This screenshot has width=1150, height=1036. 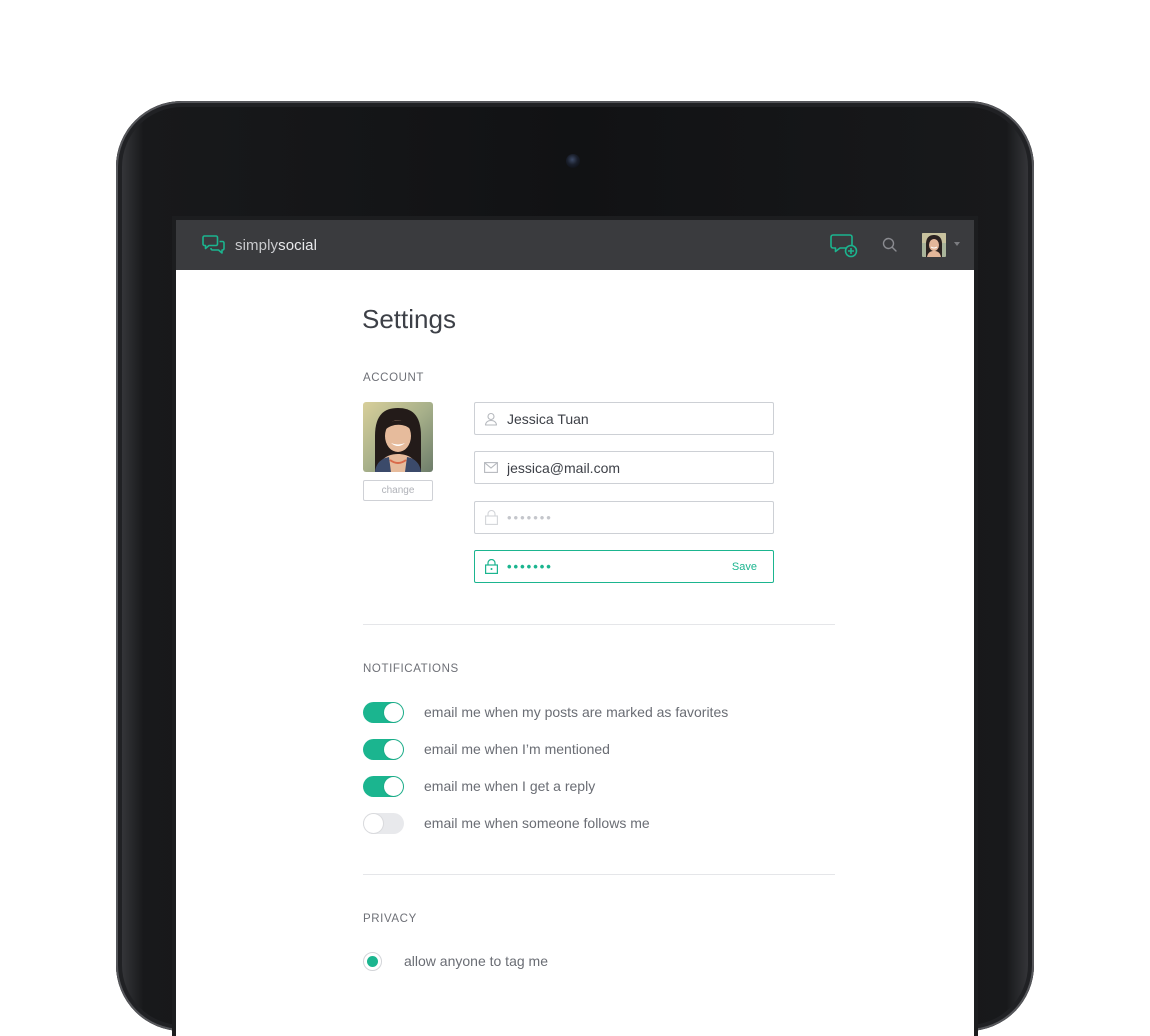 I want to click on favorites-toggle, so click(x=383, y=712).